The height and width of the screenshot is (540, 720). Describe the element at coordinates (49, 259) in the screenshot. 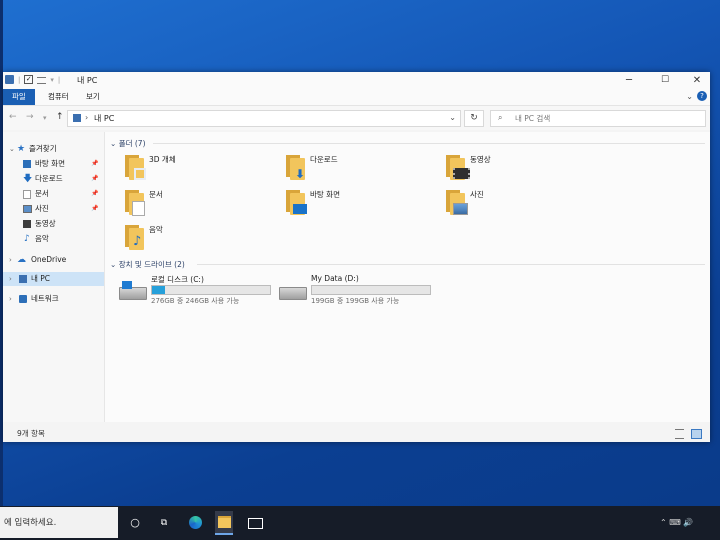

I see `sidebar-item-label: OneDrive` at that location.